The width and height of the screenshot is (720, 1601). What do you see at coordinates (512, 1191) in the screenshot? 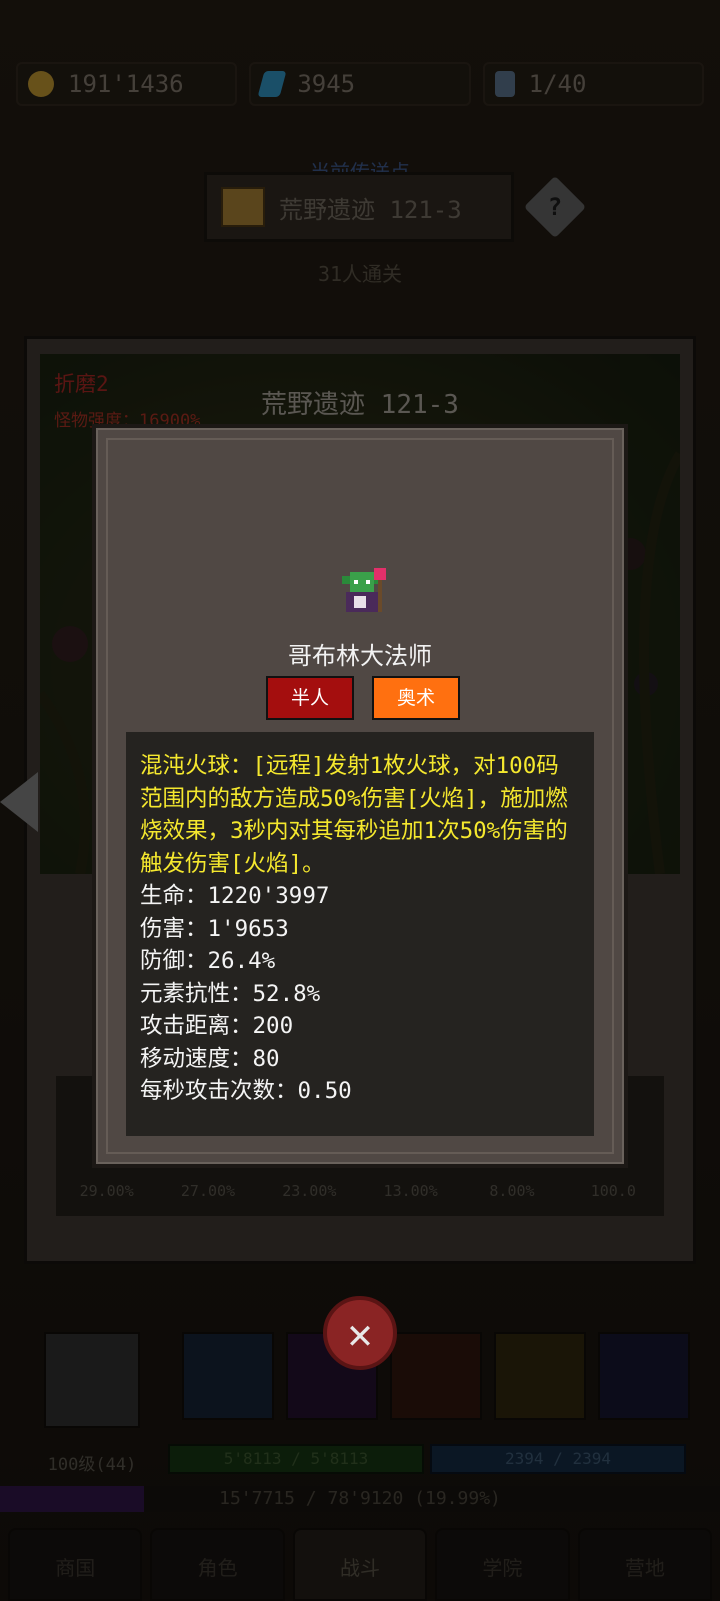
I see `drop-rate: 8.00%` at bounding box center [512, 1191].